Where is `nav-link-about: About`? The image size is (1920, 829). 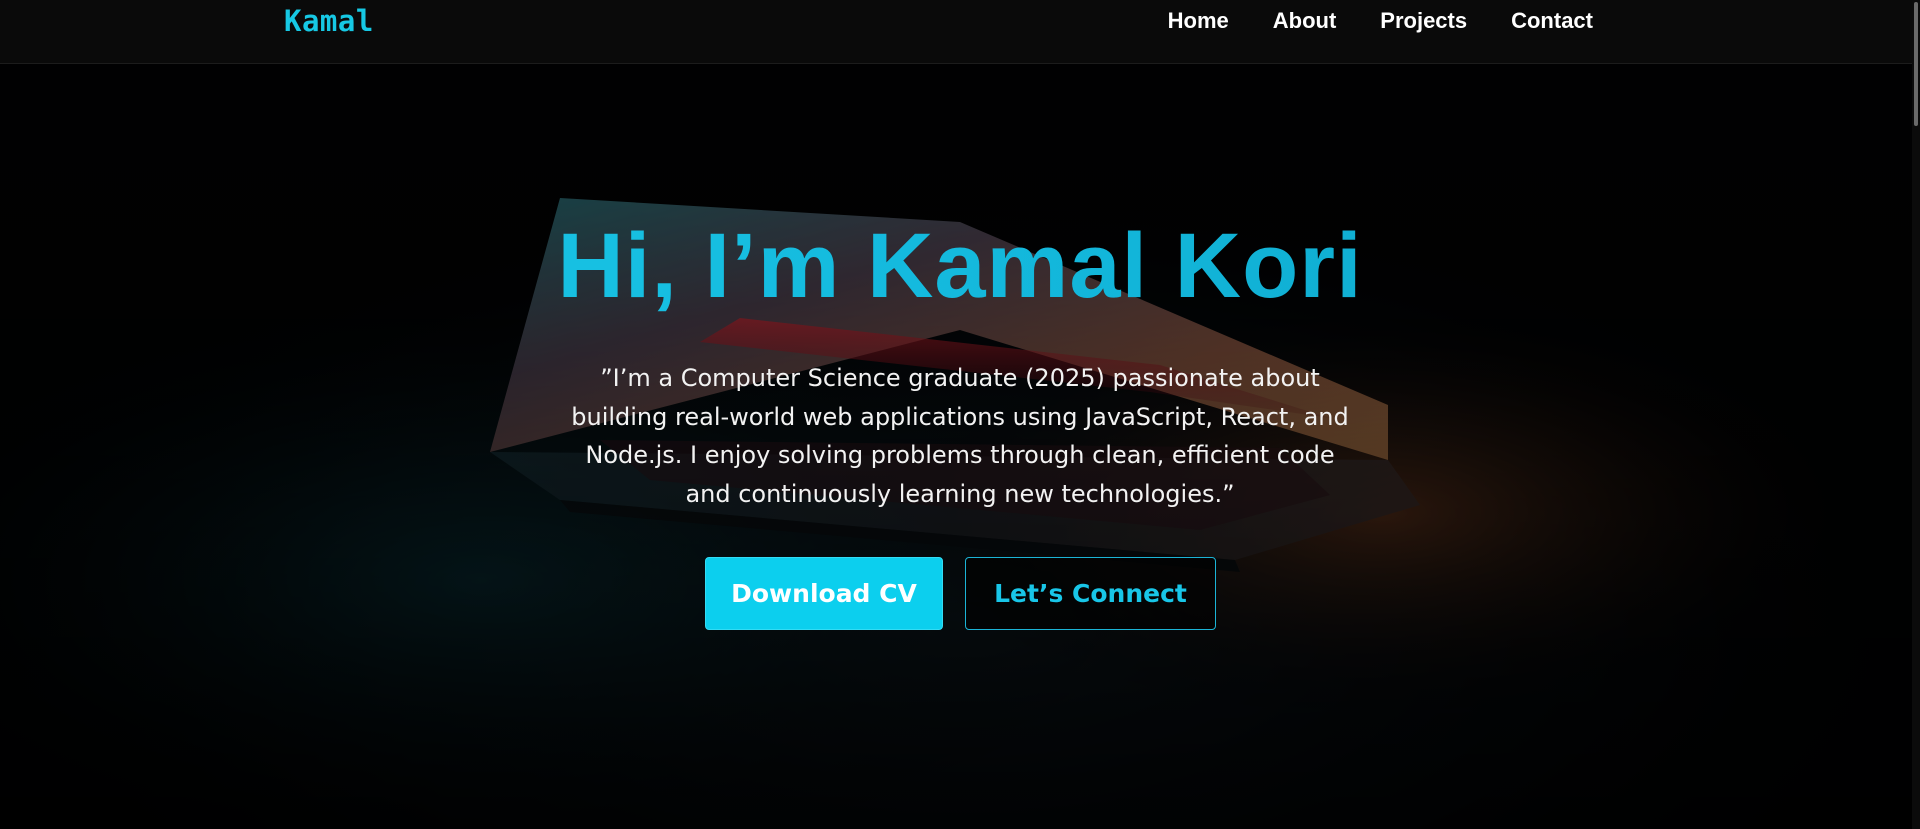 nav-link-about: About is located at coordinates (1305, 21).